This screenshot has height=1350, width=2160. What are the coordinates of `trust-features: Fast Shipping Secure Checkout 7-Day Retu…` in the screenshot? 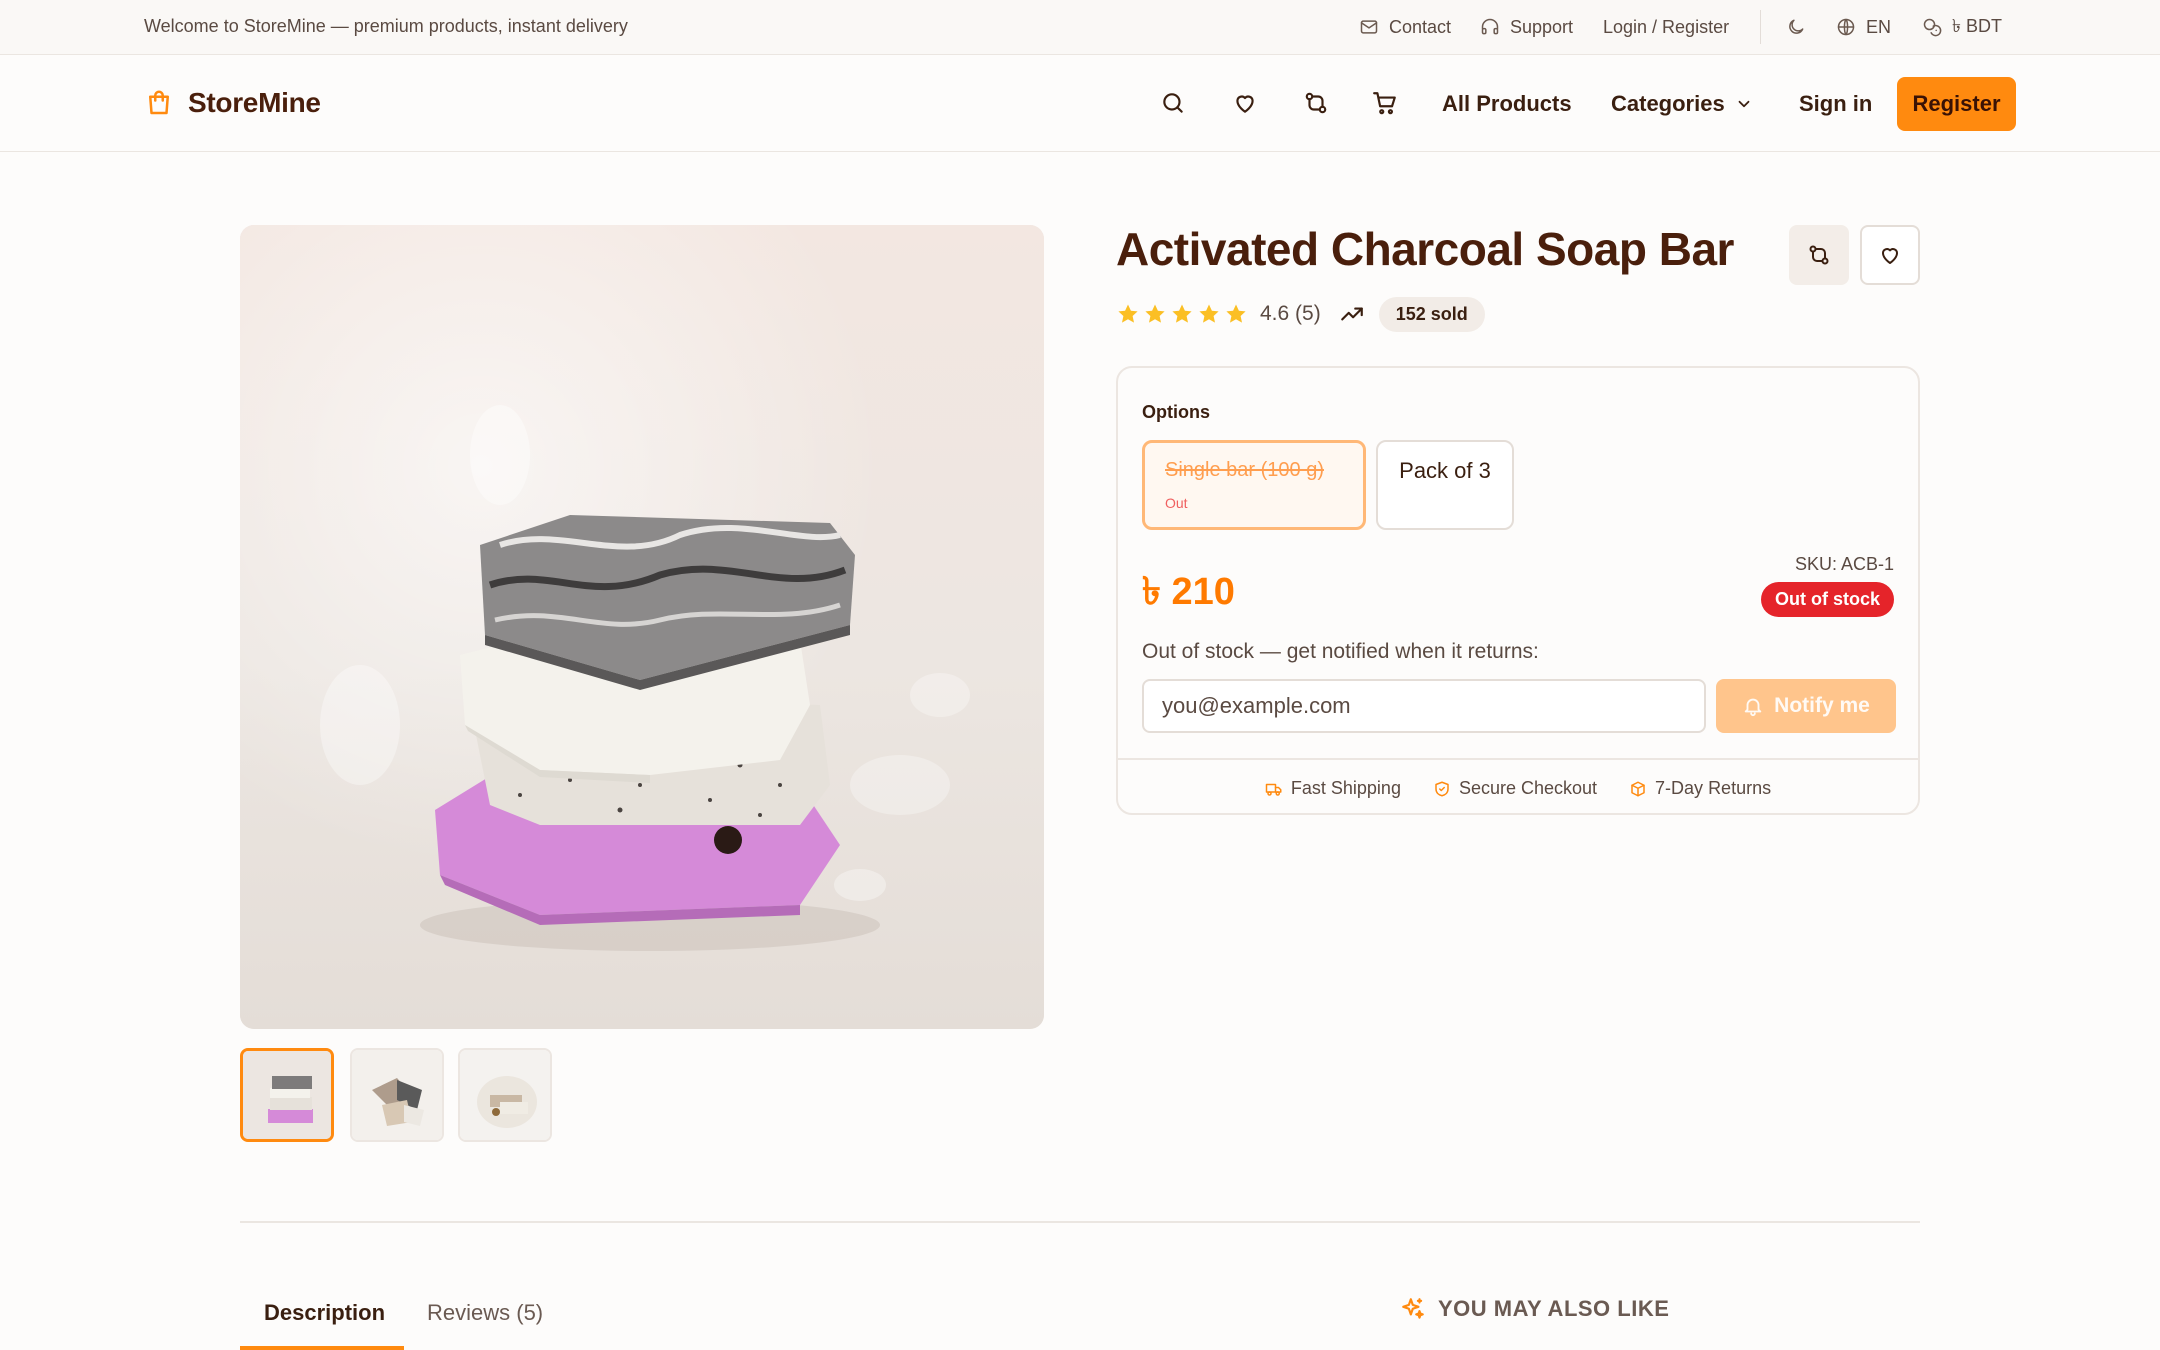 It's located at (1518, 785).